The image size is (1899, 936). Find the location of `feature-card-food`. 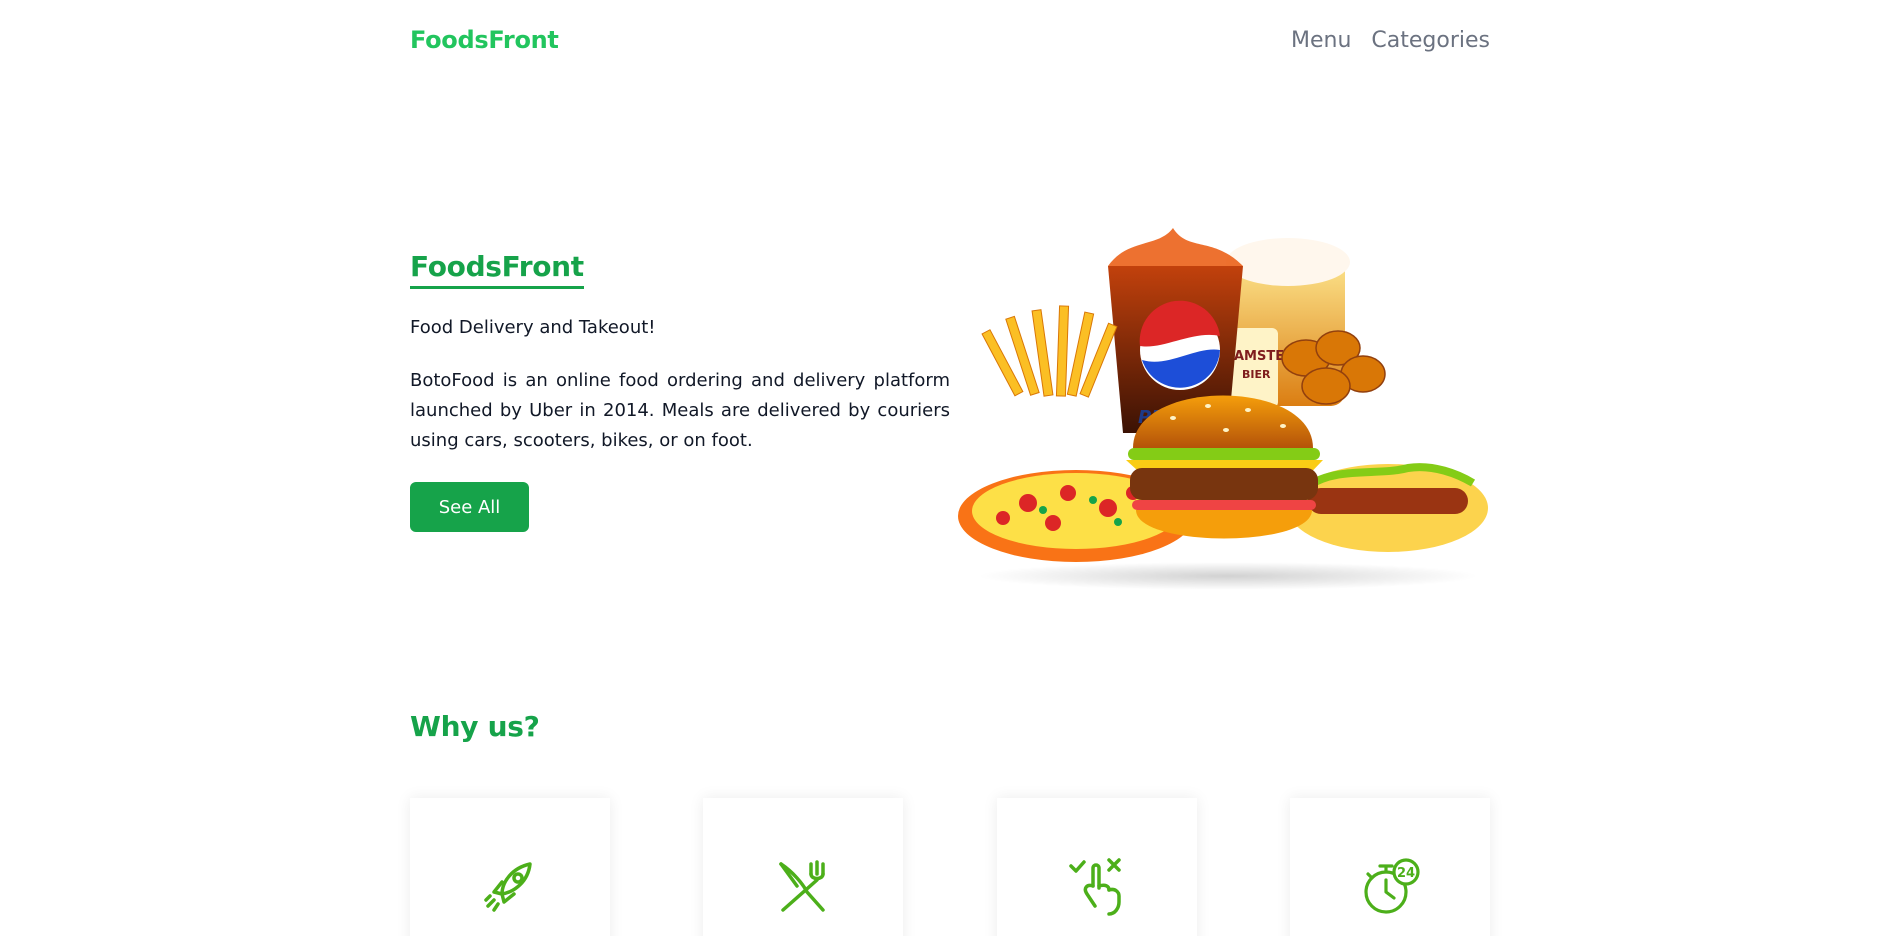

feature-card-food is located at coordinates (803, 867).